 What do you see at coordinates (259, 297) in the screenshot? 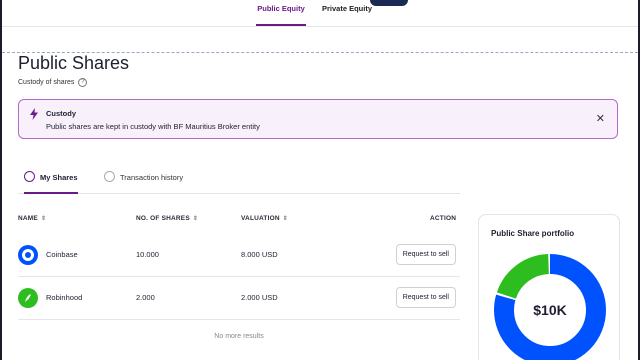
I see `row-valuation: 2.000 USD` at bounding box center [259, 297].